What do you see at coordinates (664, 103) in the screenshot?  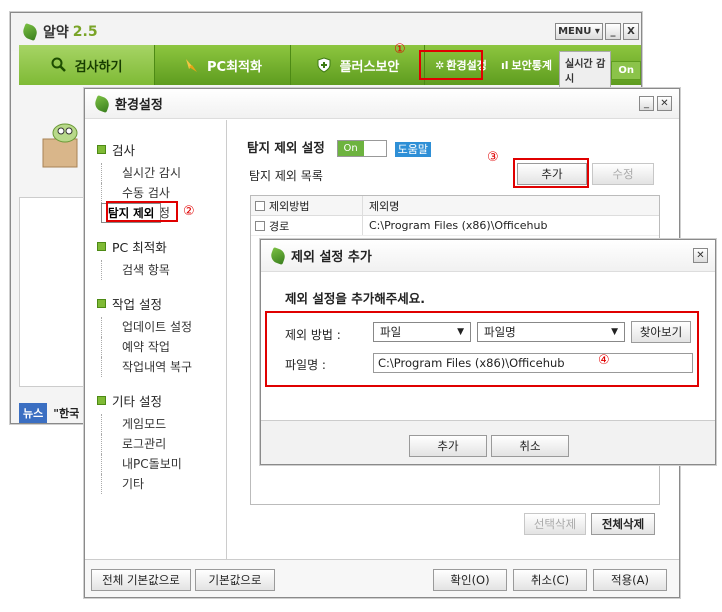 I see `settings-close-button: ✕` at bounding box center [664, 103].